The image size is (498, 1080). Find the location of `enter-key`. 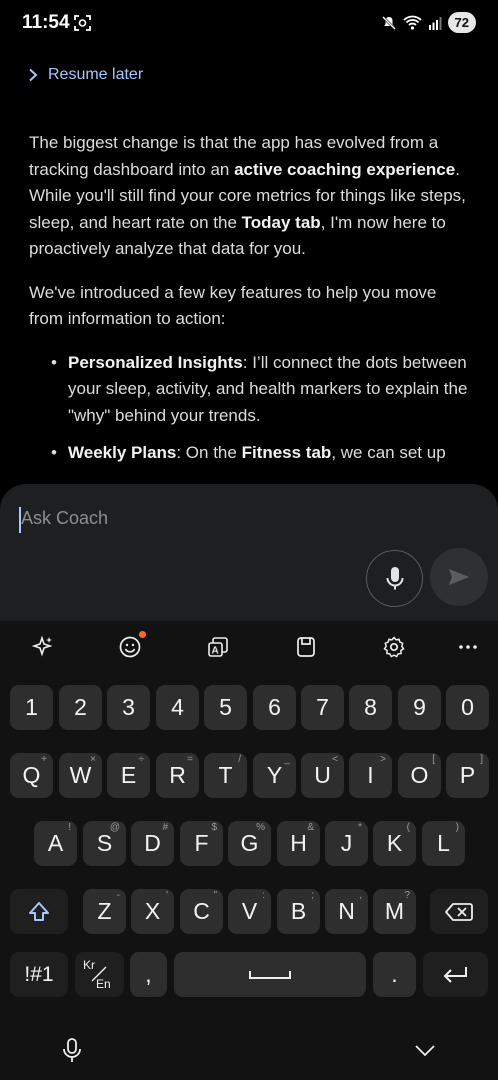

enter-key is located at coordinates (455, 974).